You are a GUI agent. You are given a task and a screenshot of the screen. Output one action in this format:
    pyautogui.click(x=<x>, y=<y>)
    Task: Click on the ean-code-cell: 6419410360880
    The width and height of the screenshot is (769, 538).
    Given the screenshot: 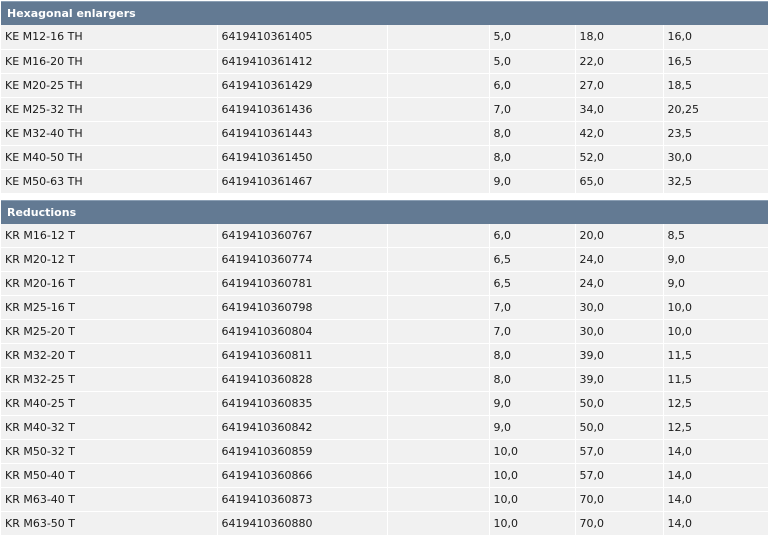 What is the action you would take?
    pyautogui.click(x=302, y=523)
    